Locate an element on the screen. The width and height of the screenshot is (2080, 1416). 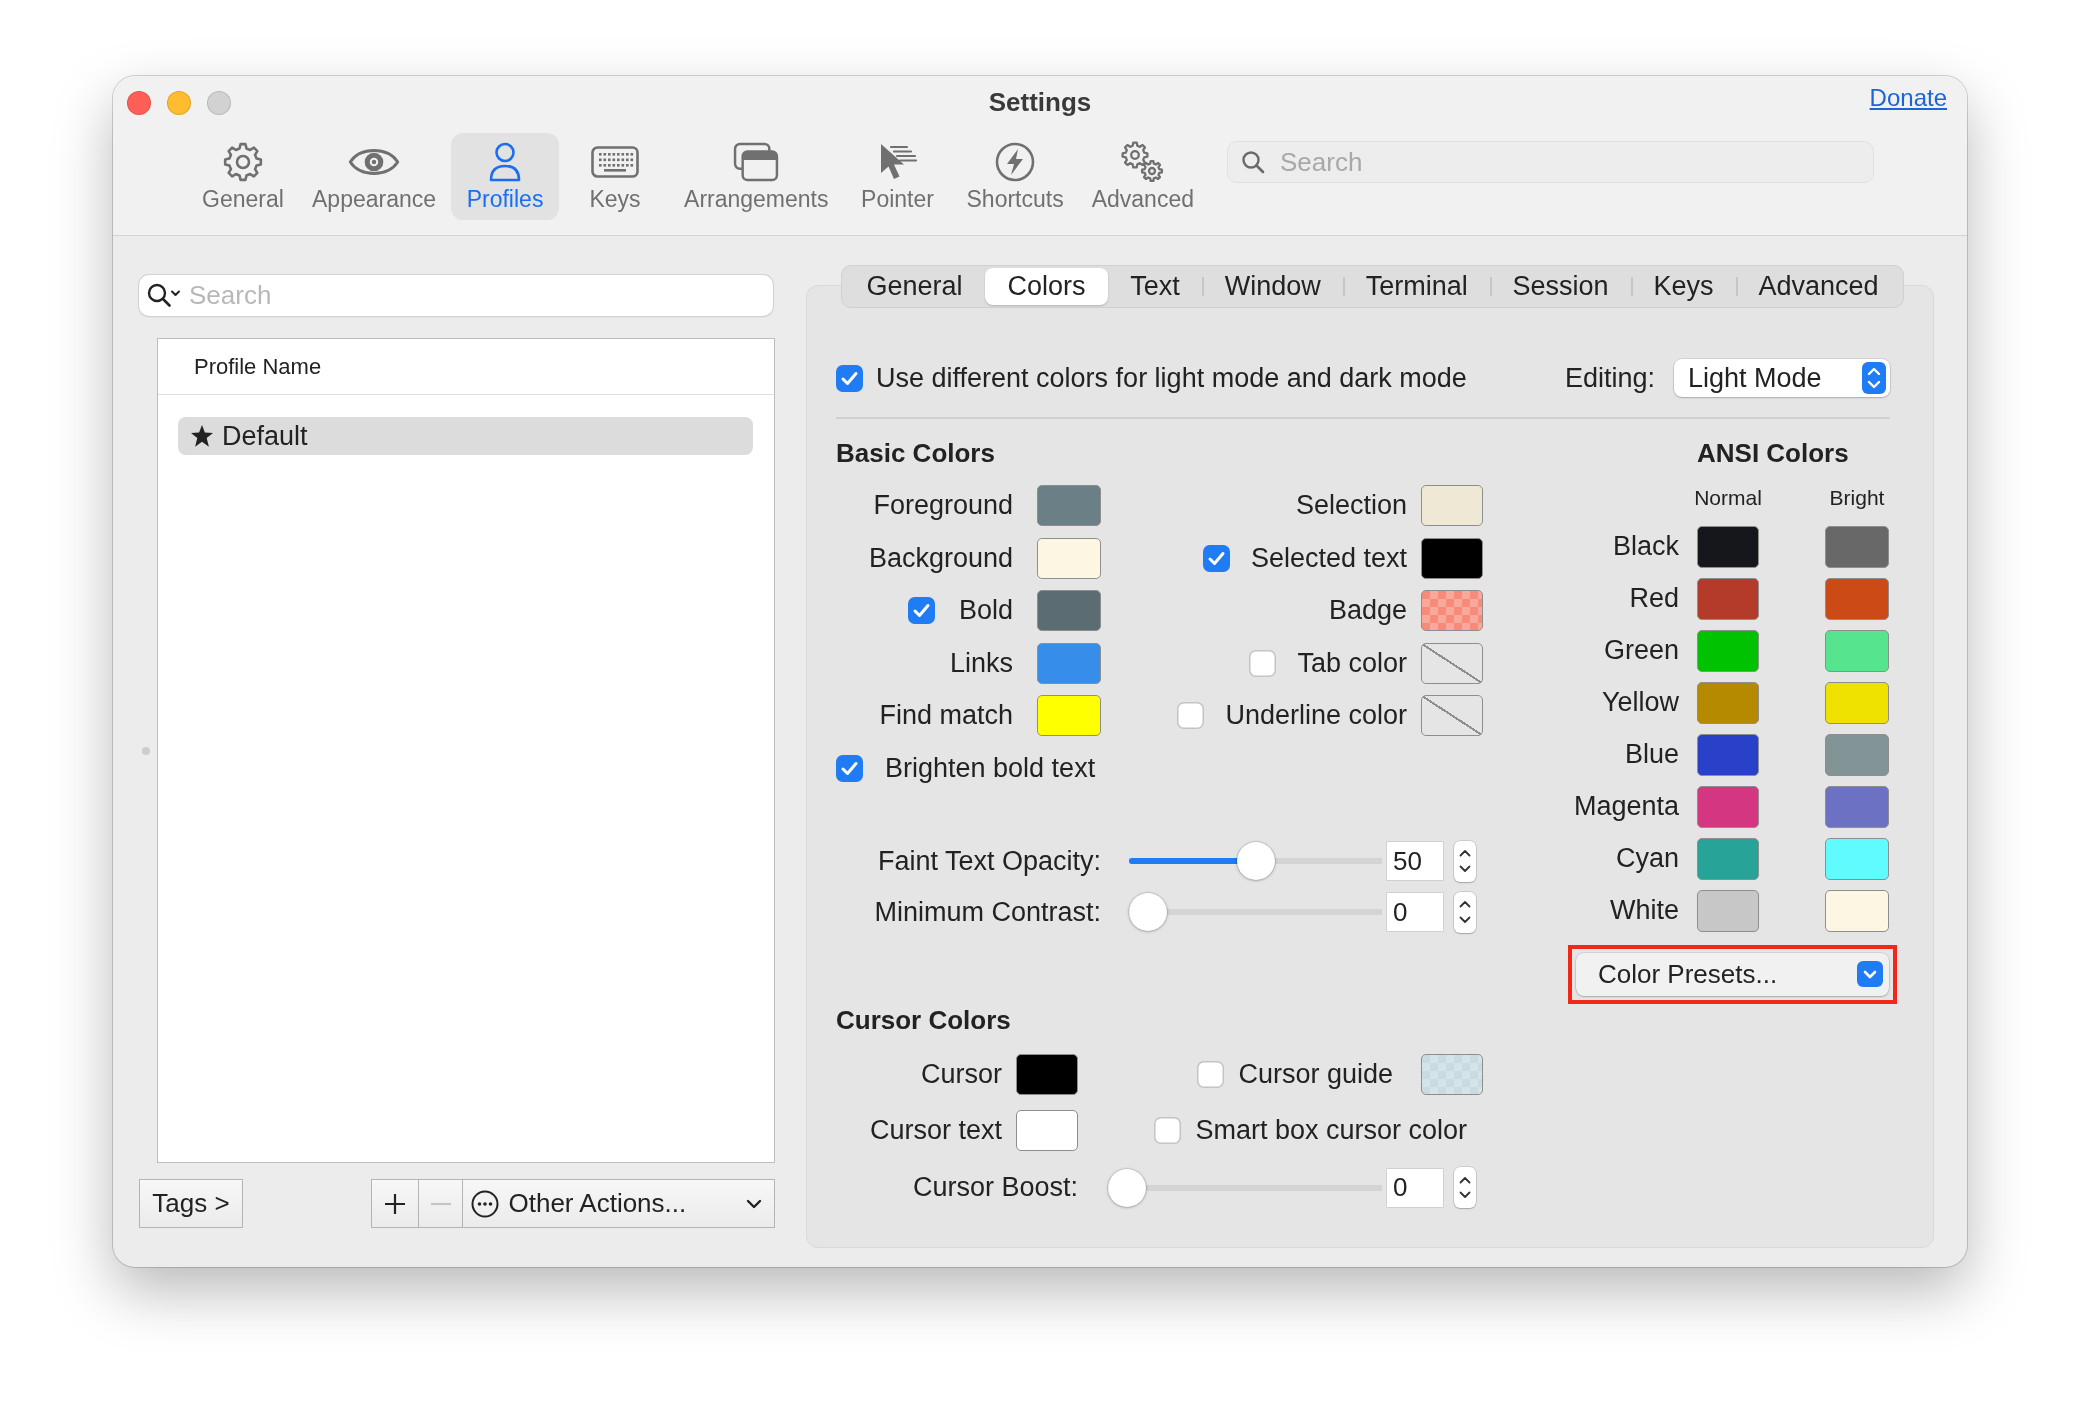
toolbar-tab: Arrangements is located at coordinates (756, 176).